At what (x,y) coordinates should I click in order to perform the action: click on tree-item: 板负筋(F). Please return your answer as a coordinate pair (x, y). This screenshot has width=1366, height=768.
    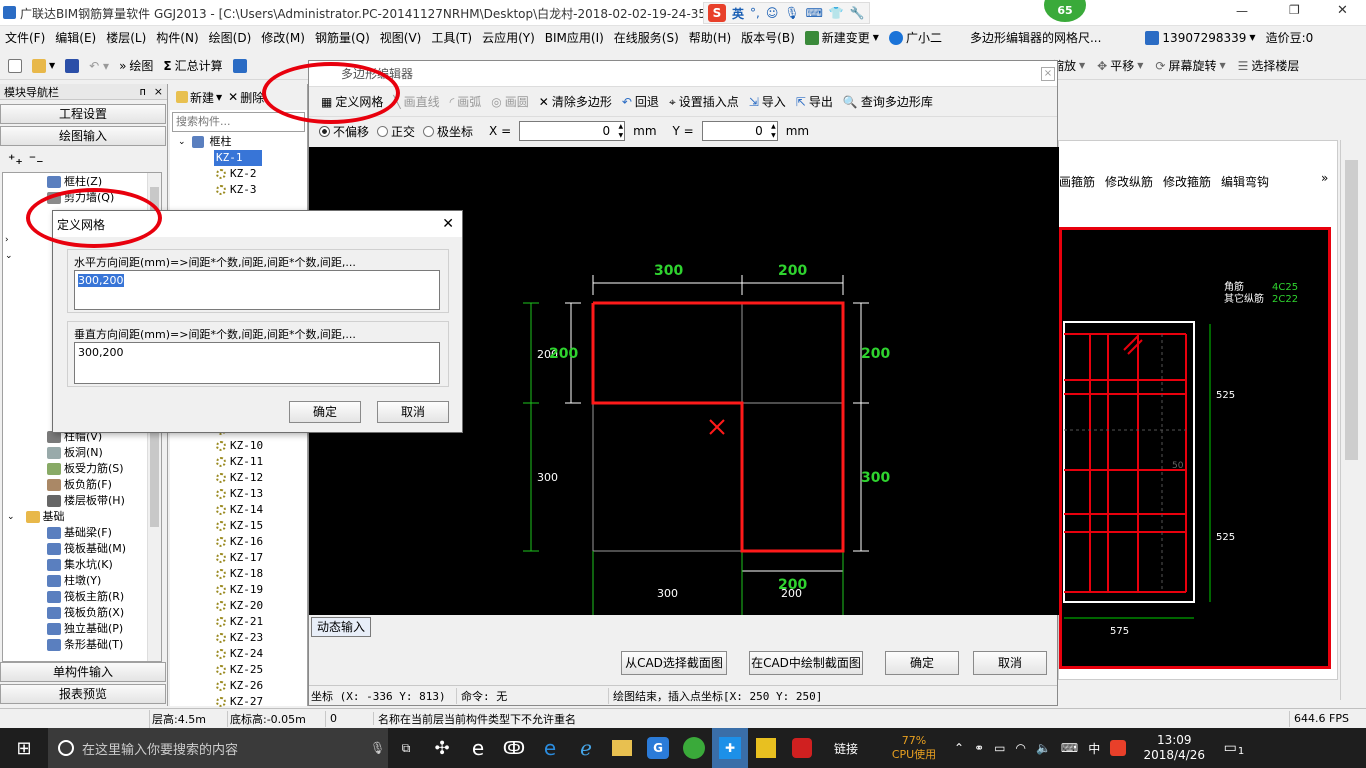
    Looking at the image, I should click on (82, 485).